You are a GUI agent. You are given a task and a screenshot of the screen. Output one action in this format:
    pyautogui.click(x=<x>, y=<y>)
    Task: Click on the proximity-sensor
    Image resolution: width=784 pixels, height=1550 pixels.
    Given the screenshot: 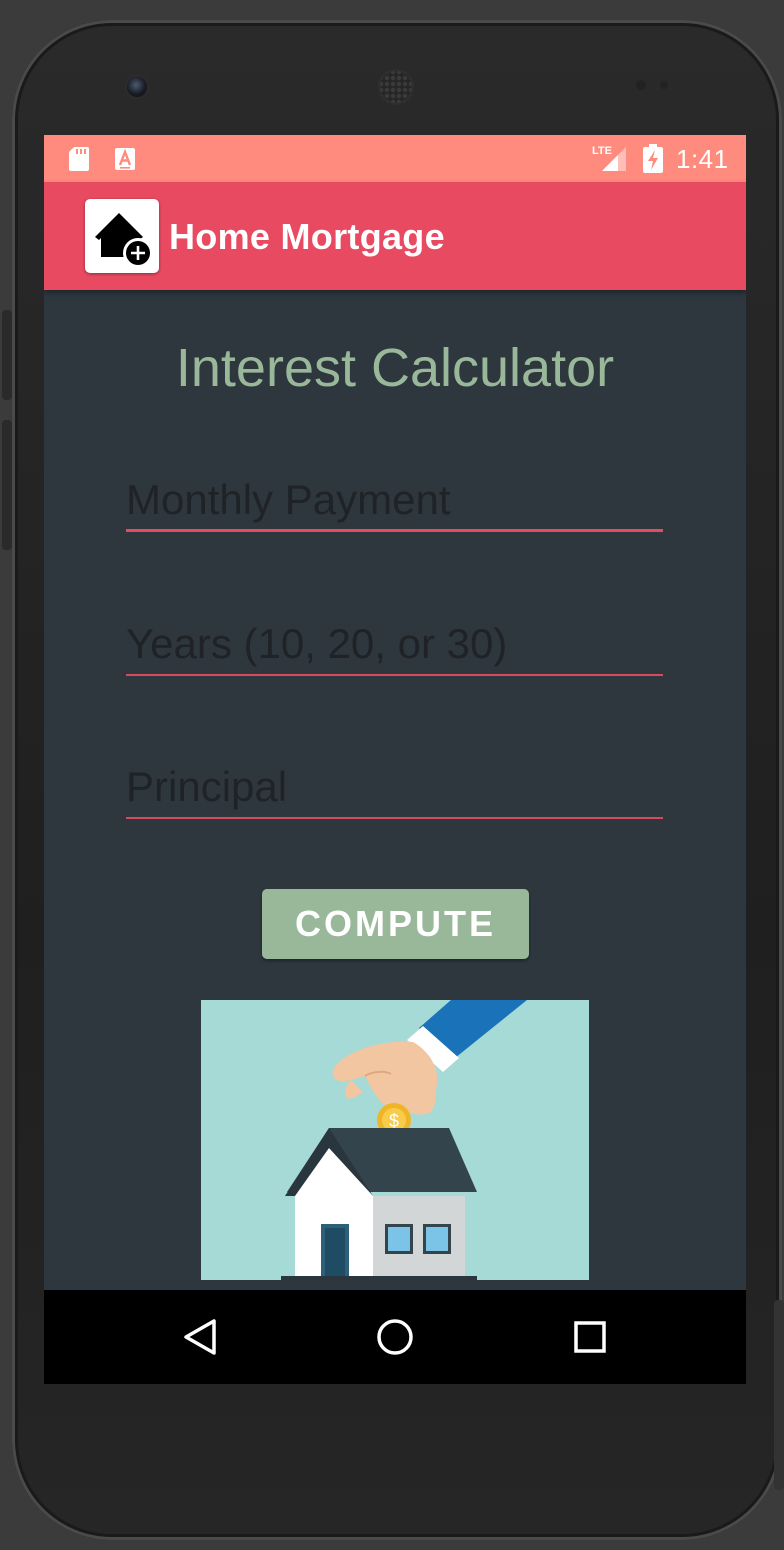 What is the action you would take?
    pyautogui.click(x=641, y=85)
    